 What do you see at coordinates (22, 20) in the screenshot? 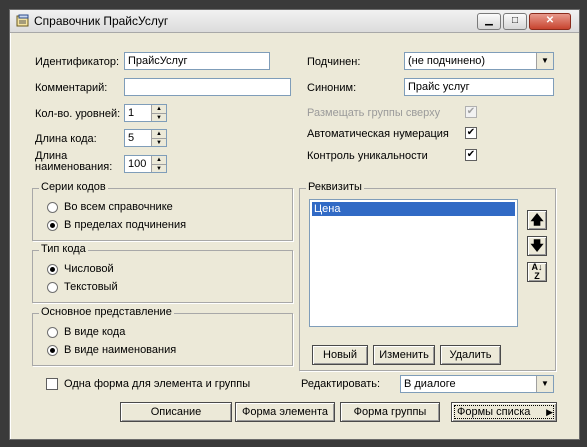
I see `catalog-app-icon` at bounding box center [22, 20].